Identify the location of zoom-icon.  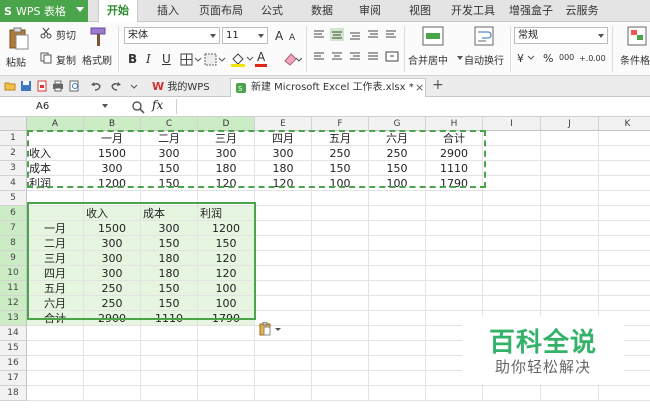
(138, 107).